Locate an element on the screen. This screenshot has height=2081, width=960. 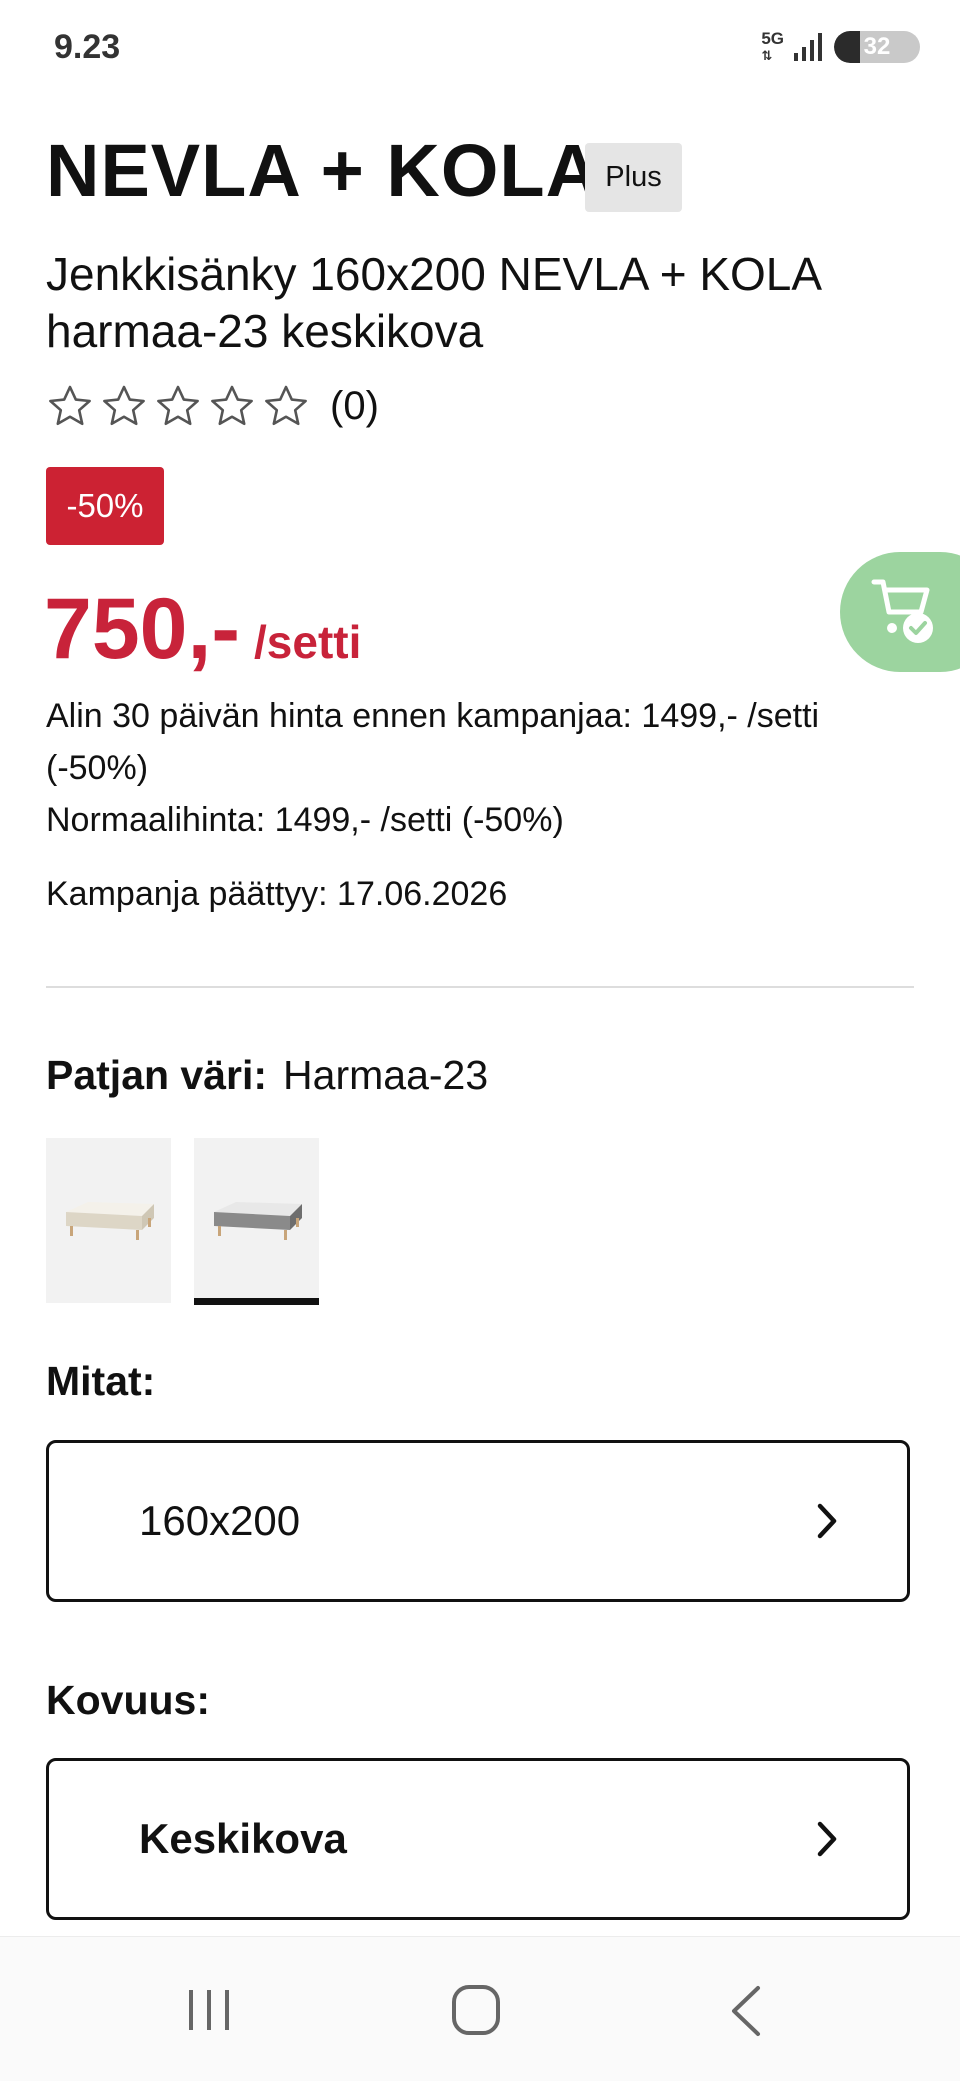
size-label: Mitat: is located at coordinates (101, 1381).